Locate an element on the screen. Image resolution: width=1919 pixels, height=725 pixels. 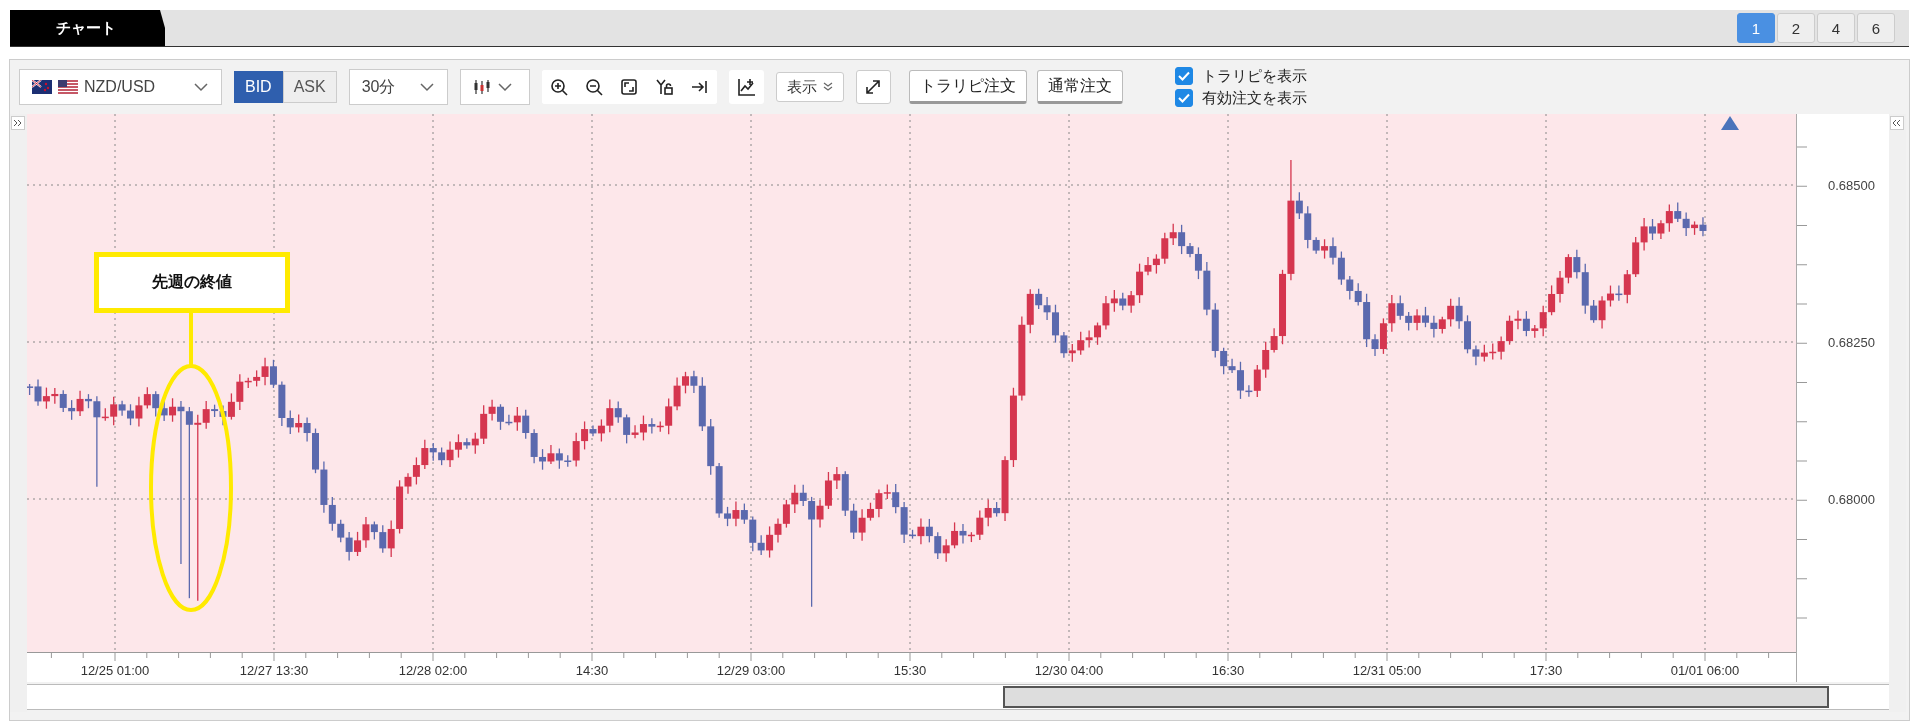
symbol-dropdown: NZD/USD is located at coordinates (120, 87).